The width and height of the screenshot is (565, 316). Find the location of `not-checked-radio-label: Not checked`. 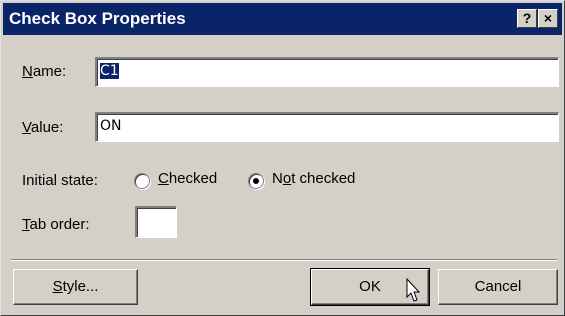

not-checked-radio-label: Not checked is located at coordinates (313, 179).